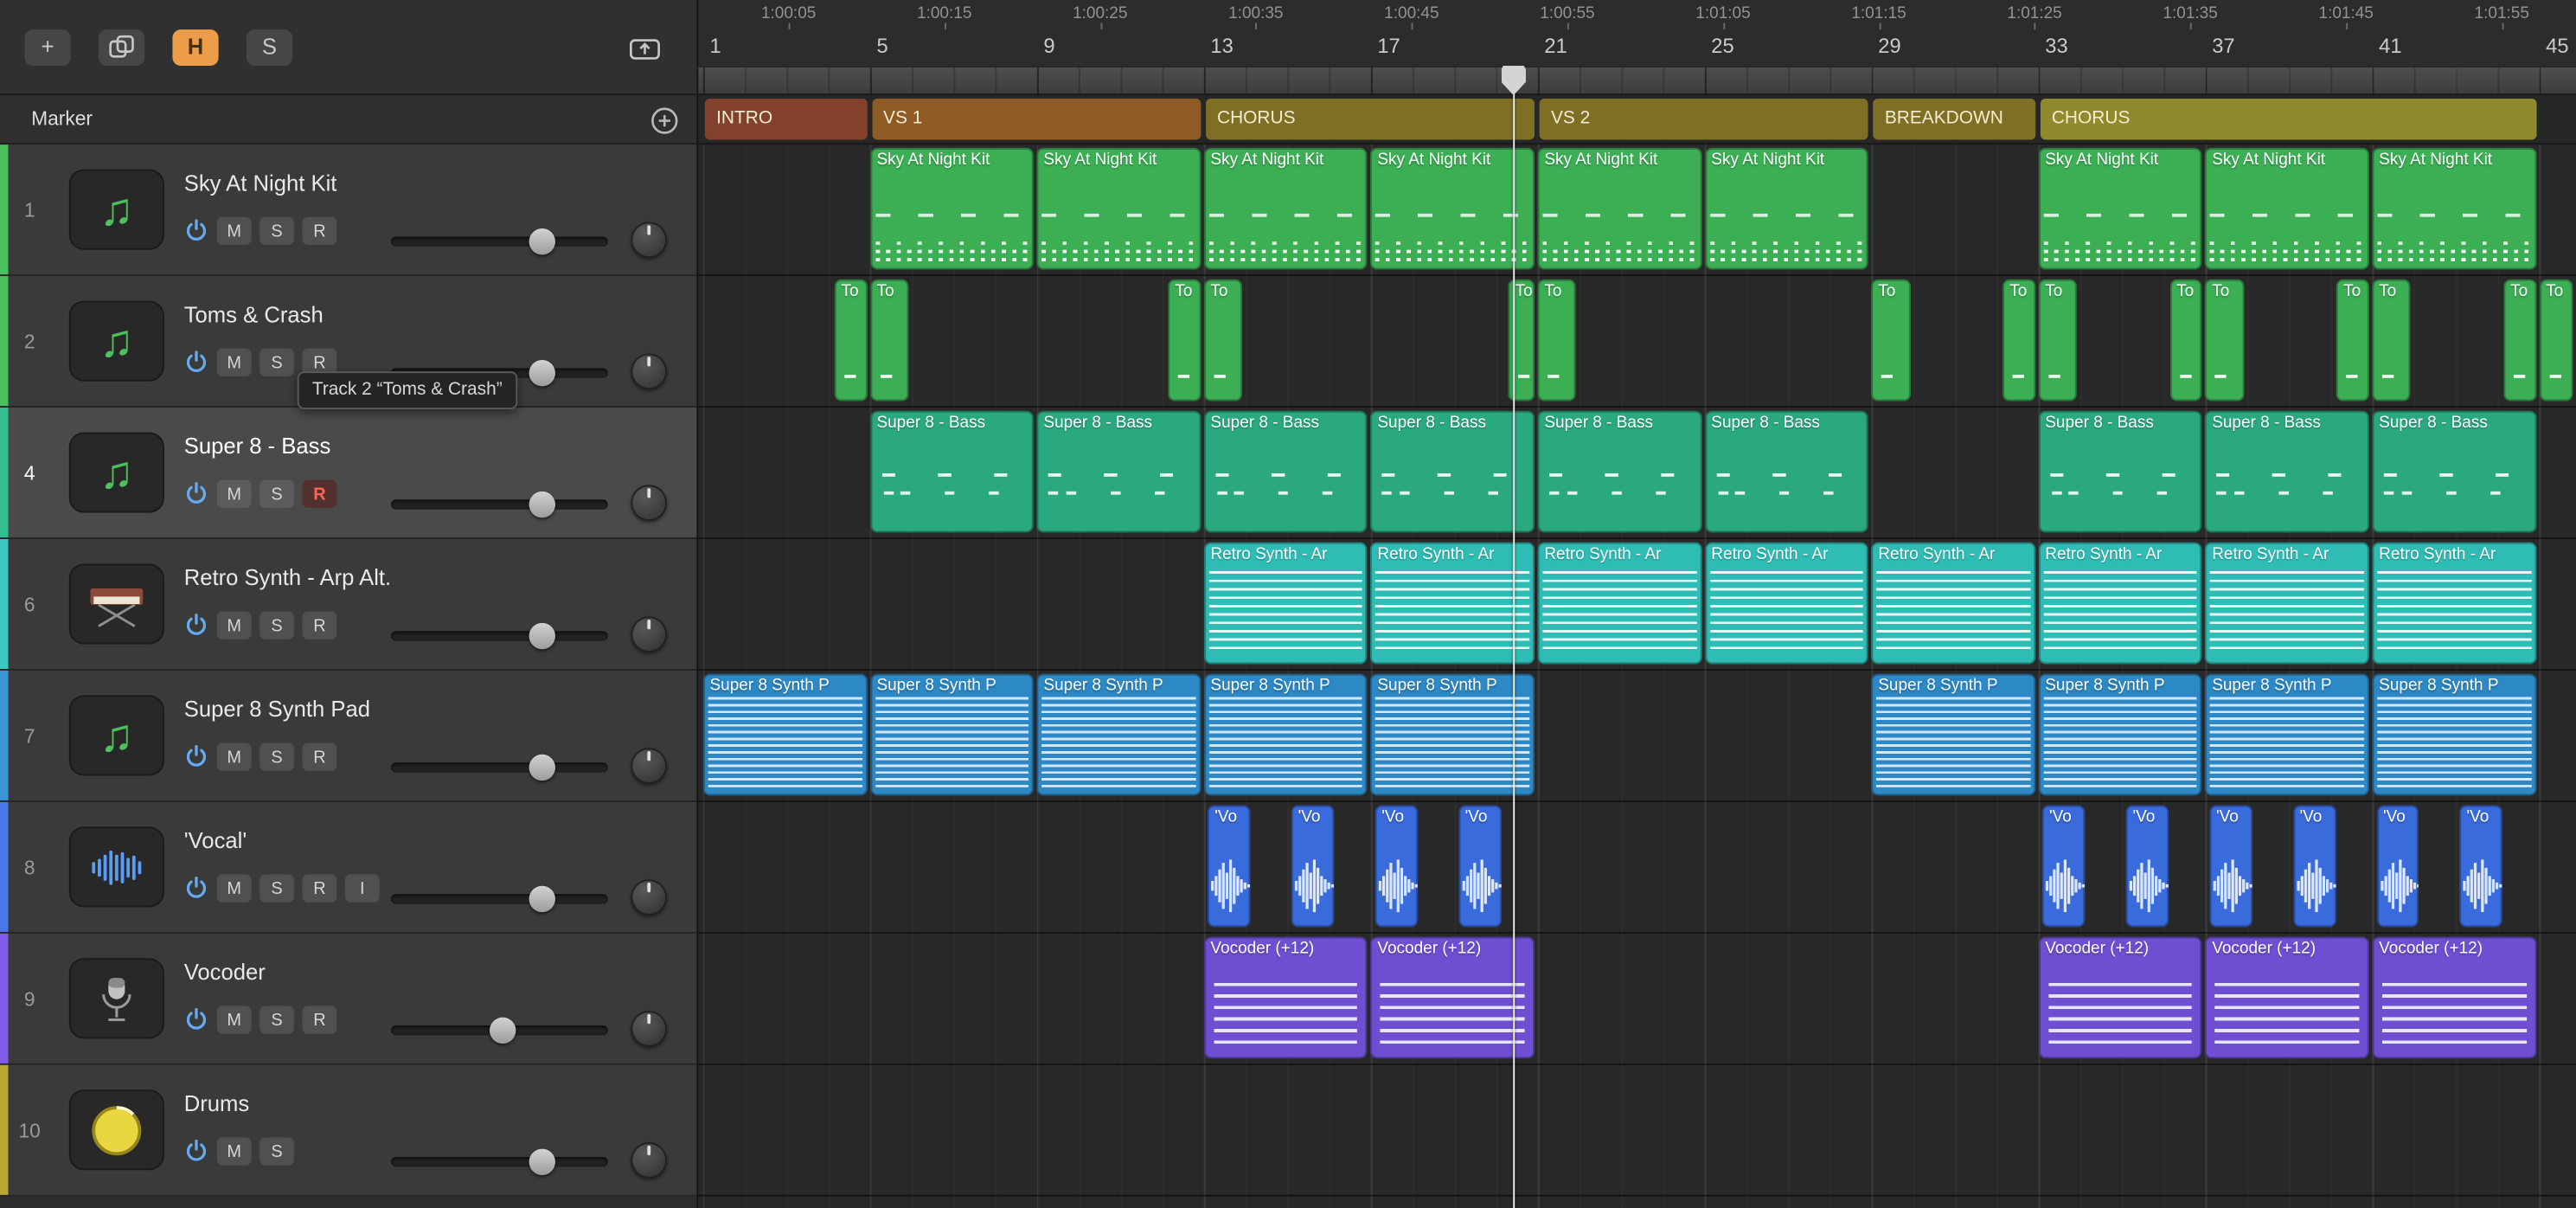  What do you see at coordinates (260, 184) in the screenshot?
I see `track-name: Sky At Night Kit` at bounding box center [260, 184].